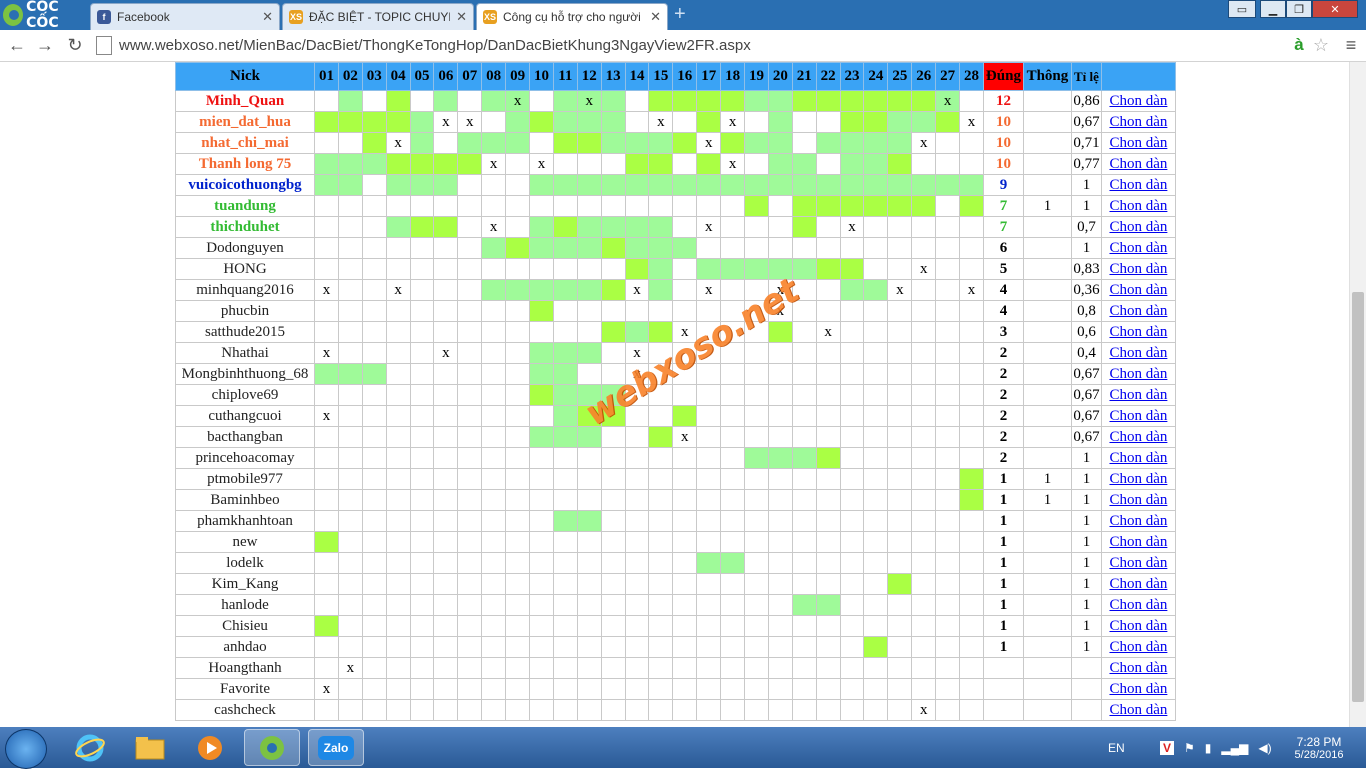 The image size is (1366, 769). Describe the element at coordinates (675, 185) in the screenshot. I see `table-row: vuicoicothuongbg 9 1 Chon dàn` at that location.